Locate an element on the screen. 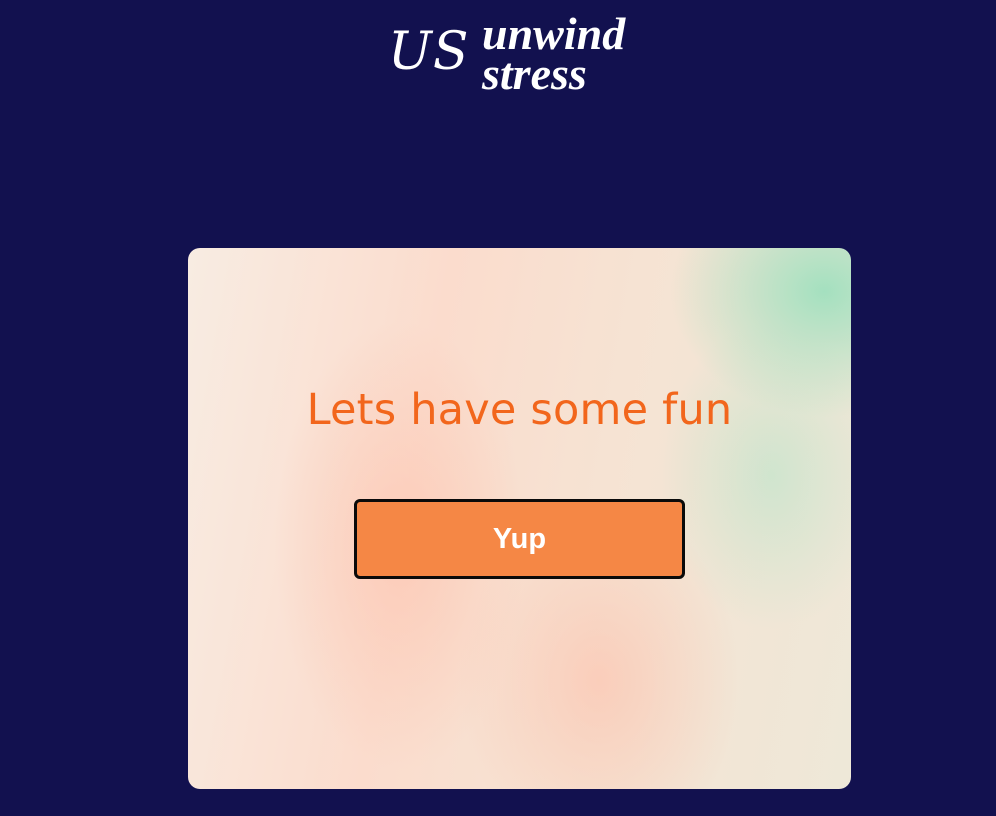 The height and width of the screenshot is (816, 996). site-logo: US unwind stress is located at coordinates (528, 55).